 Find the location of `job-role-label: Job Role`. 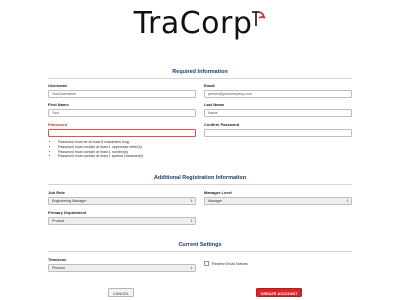

job-role-label: Job Role is located at coordinates (56, 192).